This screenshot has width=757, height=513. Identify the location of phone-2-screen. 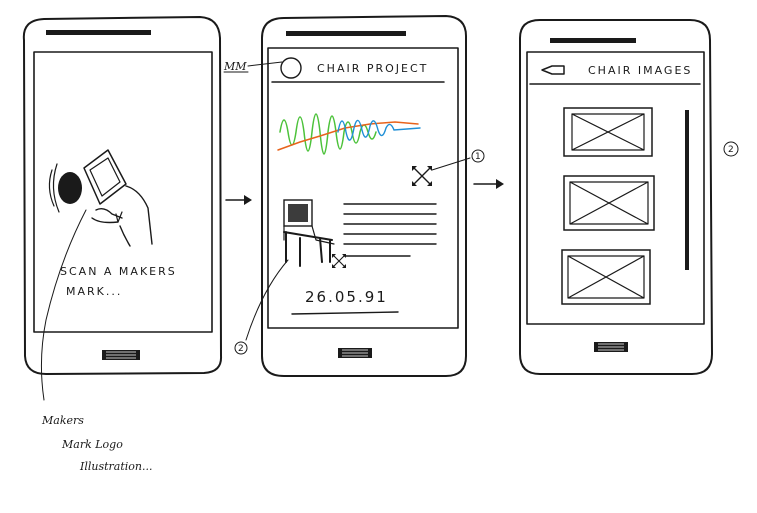
(363, 188).